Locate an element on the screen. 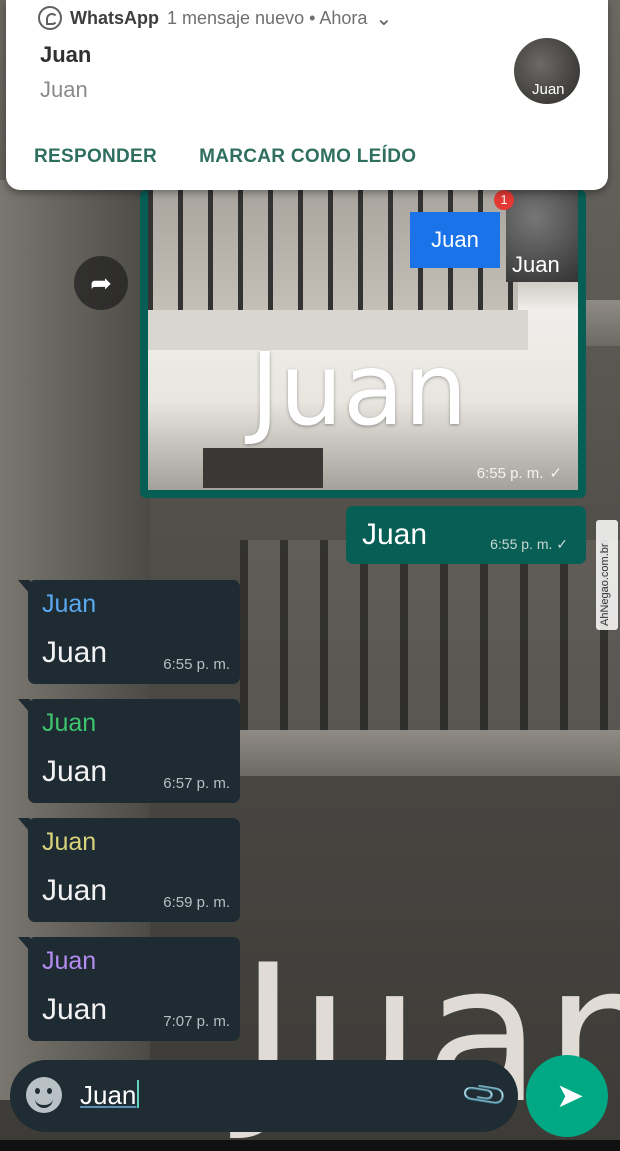  site-watermark: AhNegao.com.br is located at coordinates (607, 575).